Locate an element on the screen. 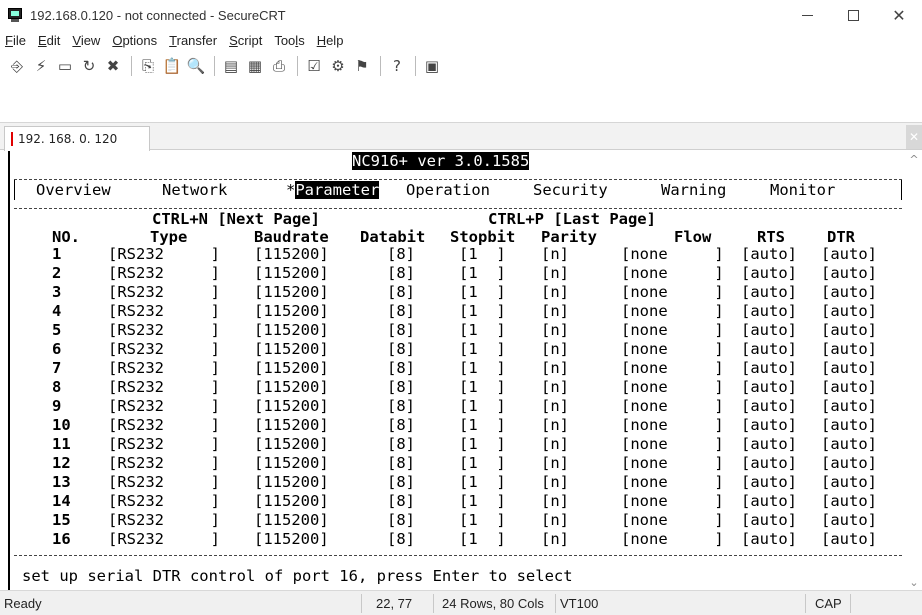  print-button: ⎙ is located at coordinates (279, 66).